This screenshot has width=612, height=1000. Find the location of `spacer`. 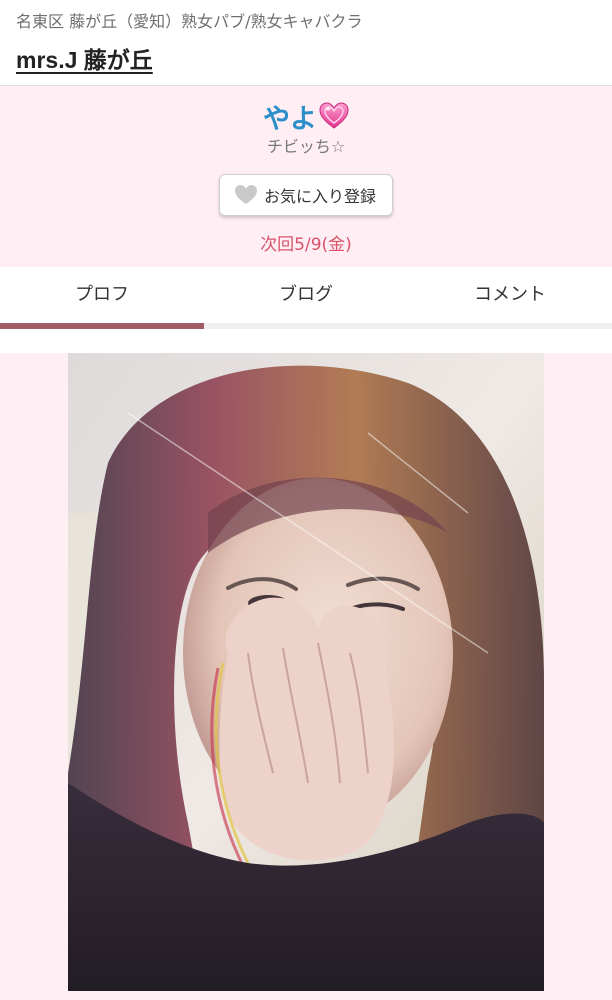

spacer is located at coordinates (306, 341).